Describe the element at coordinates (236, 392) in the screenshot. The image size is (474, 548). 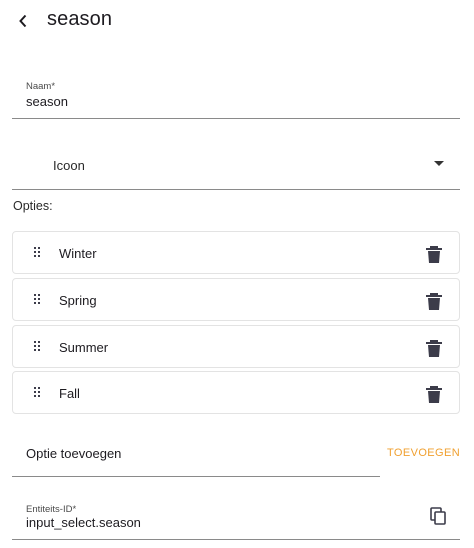
I see `option-row-fall: Fall` at that location.